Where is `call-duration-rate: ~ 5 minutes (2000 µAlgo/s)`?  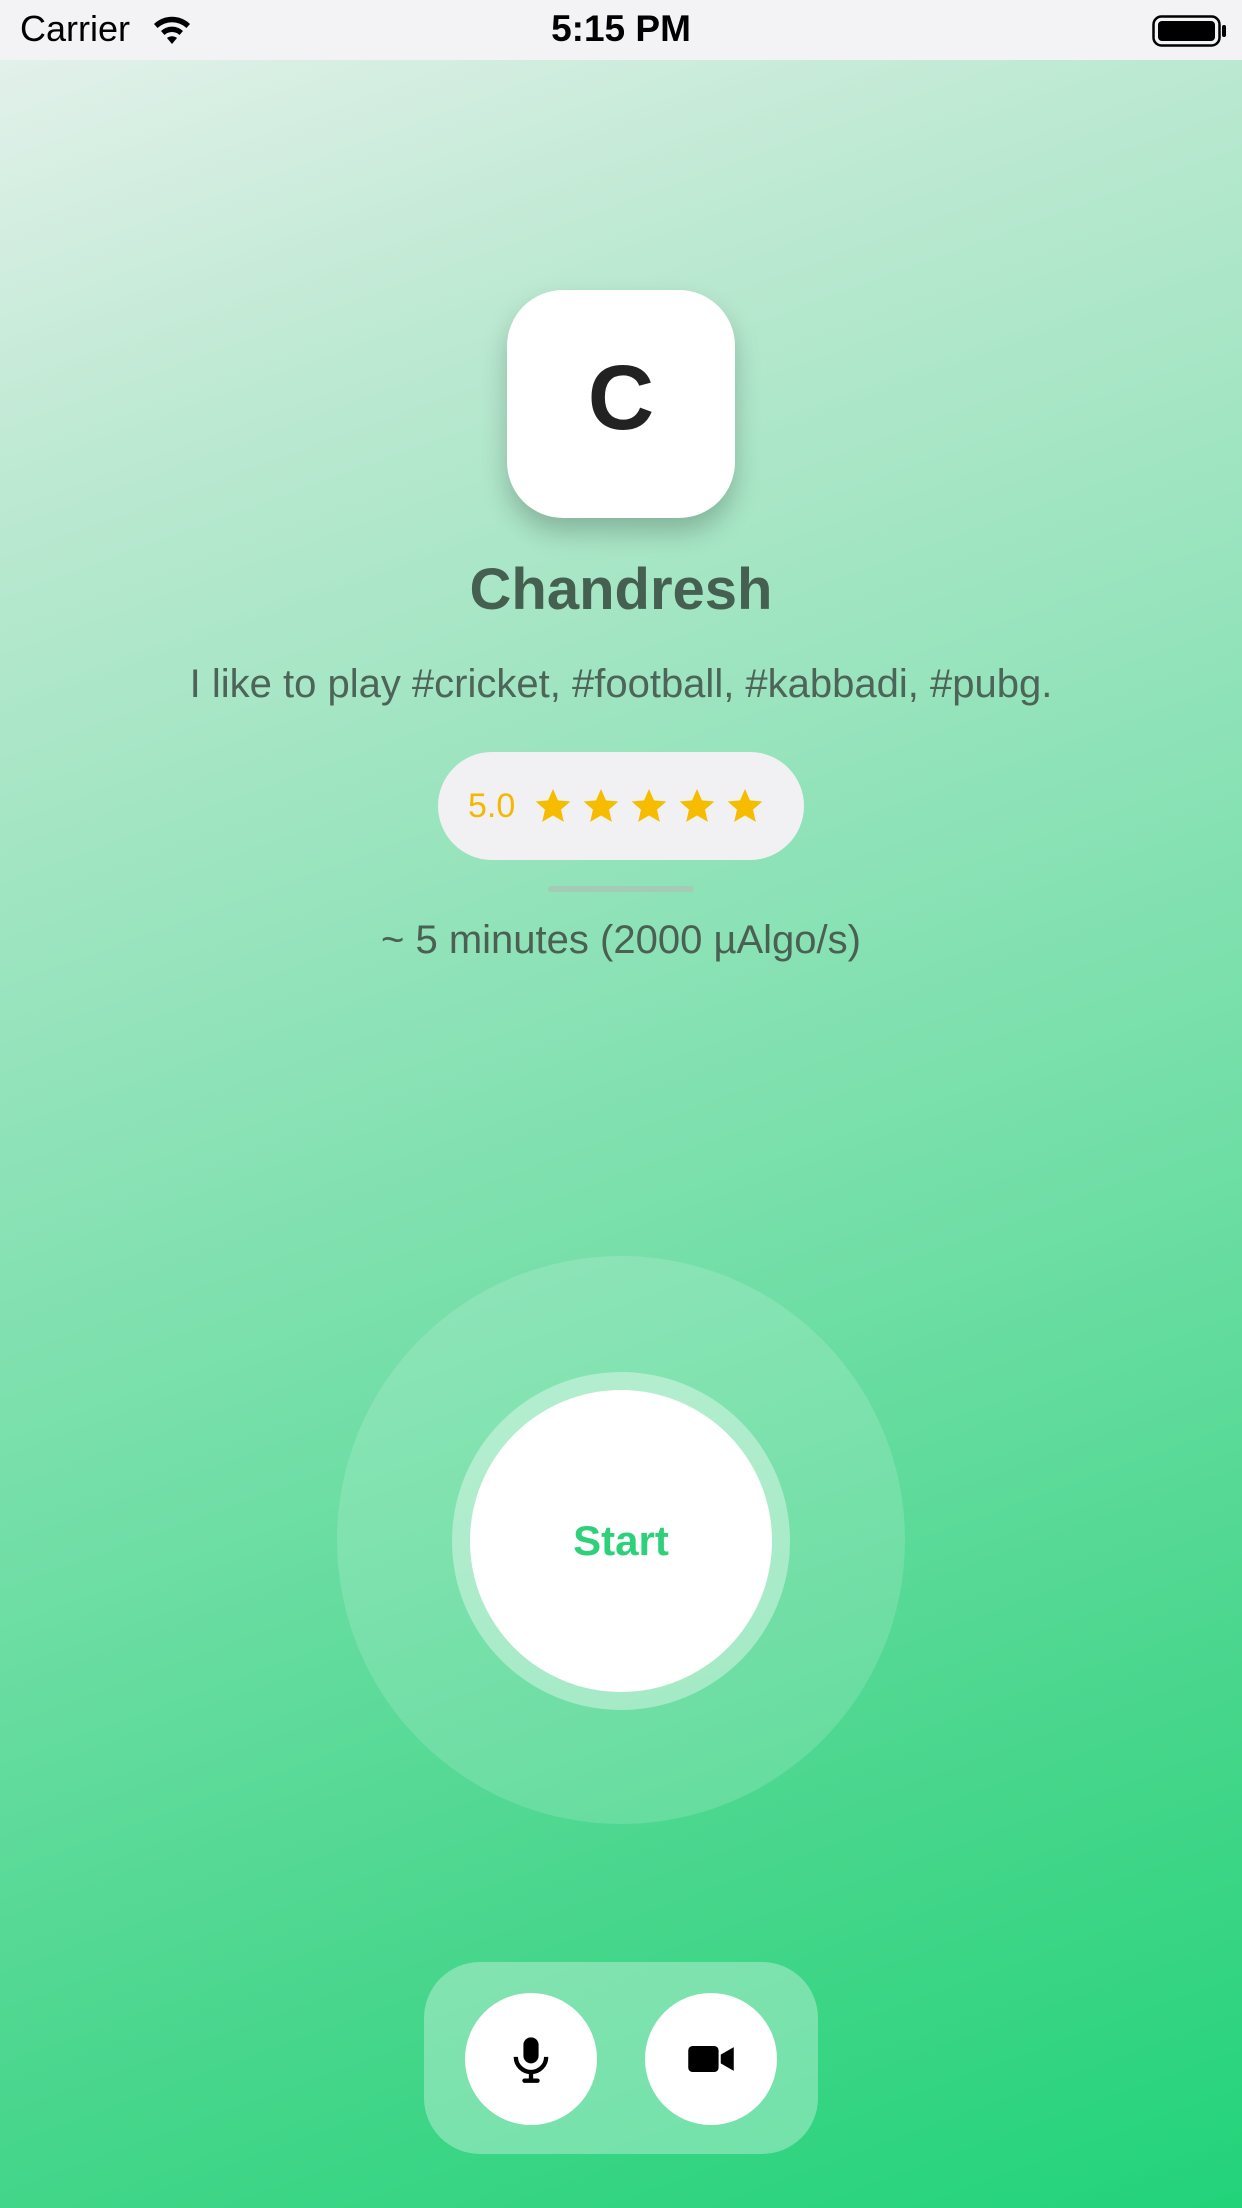 call-duration-rate: ~ 5 minutes (2000 µAlgo/s) is located at coordinates (621, 940).